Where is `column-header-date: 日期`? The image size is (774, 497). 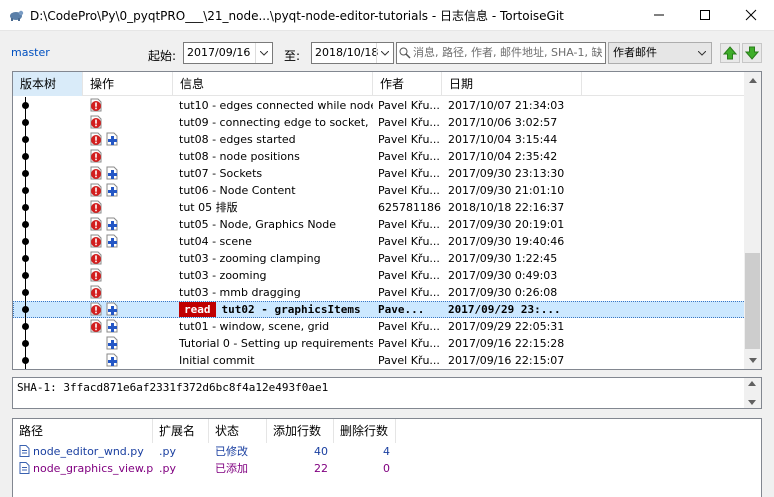
column-header-date: 日期 is located at coordinates (512, 84).